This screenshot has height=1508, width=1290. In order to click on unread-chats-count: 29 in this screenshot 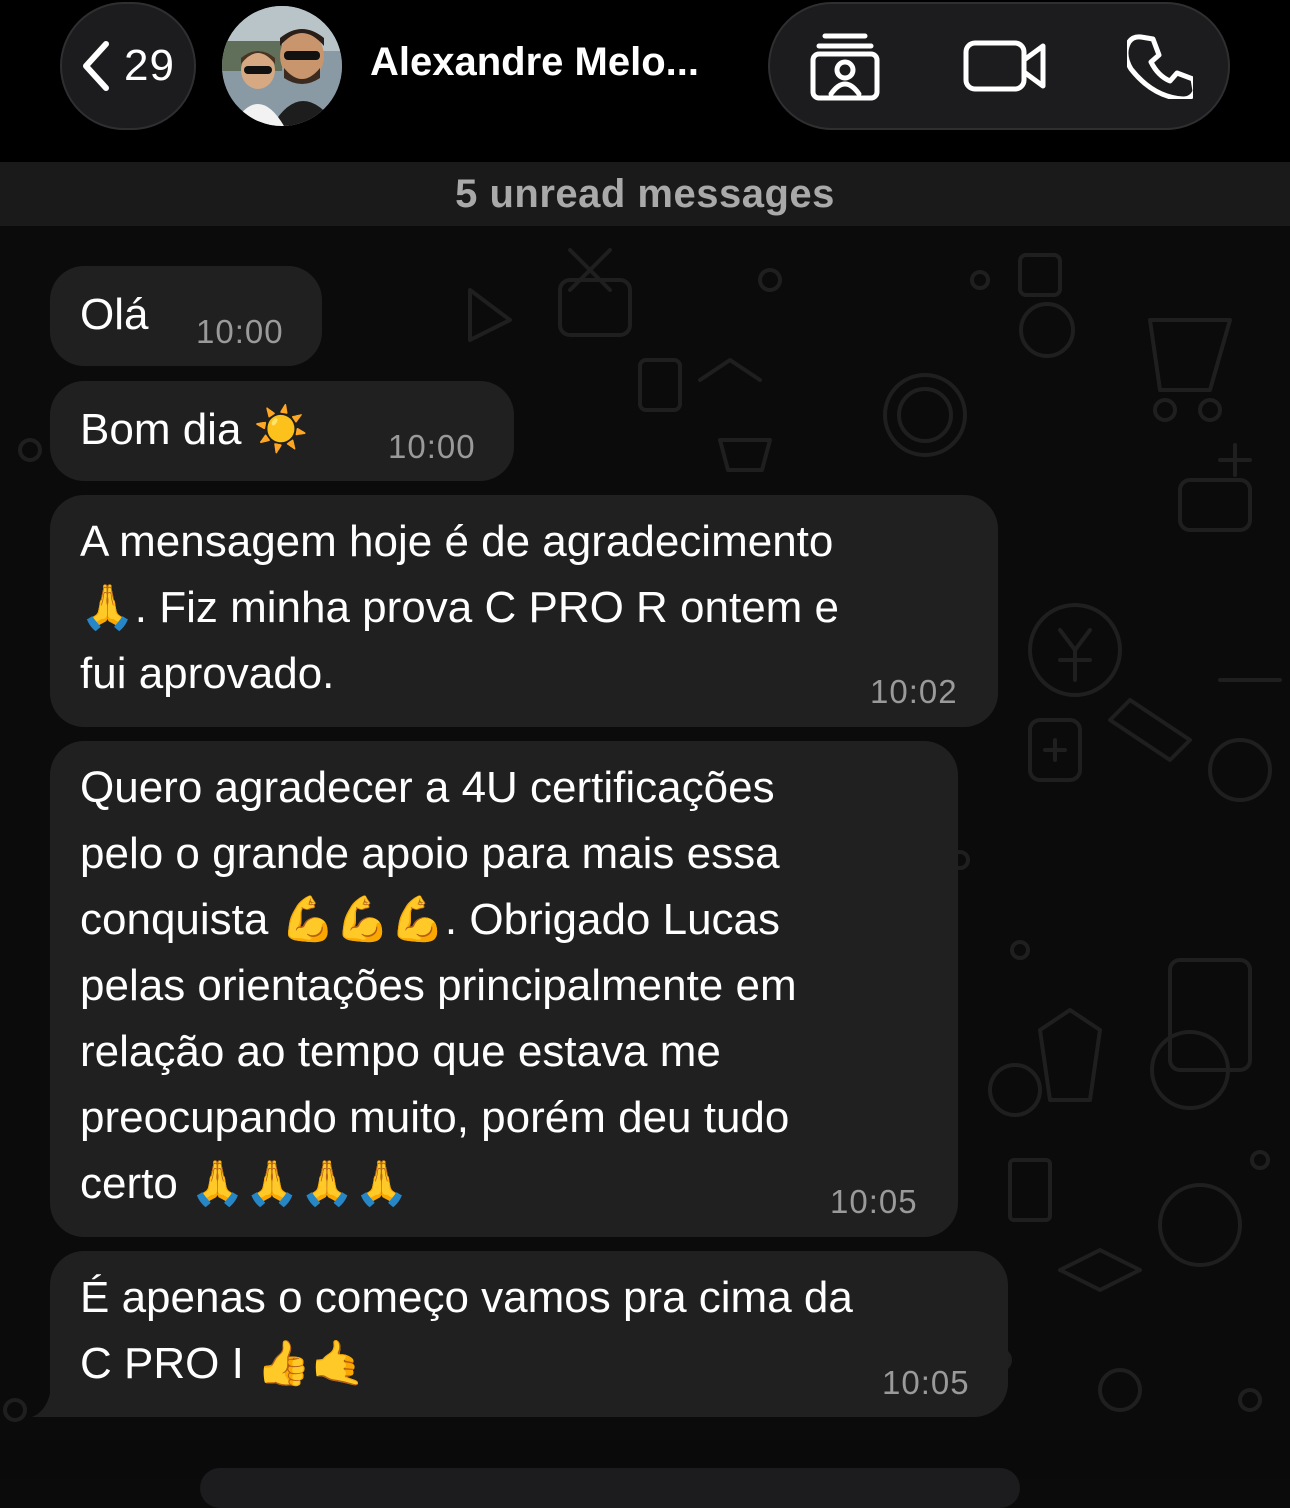, I will do `click(149, 65)`.